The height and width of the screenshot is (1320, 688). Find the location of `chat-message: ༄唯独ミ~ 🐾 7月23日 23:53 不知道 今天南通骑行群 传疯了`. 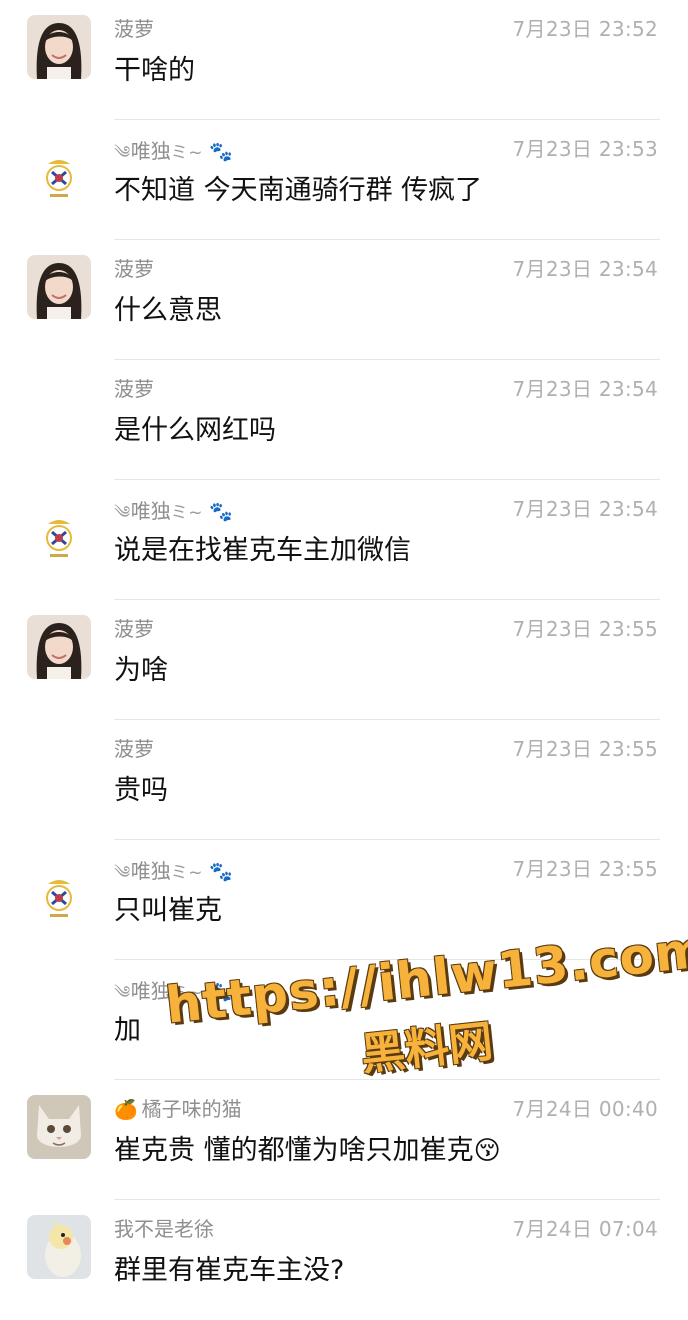

chat-message: ༄唯独ミ~ 🐾 7月23日 23:53 不知道 今天南通骑行群 传疯了 is located at coordinates (344, 180).